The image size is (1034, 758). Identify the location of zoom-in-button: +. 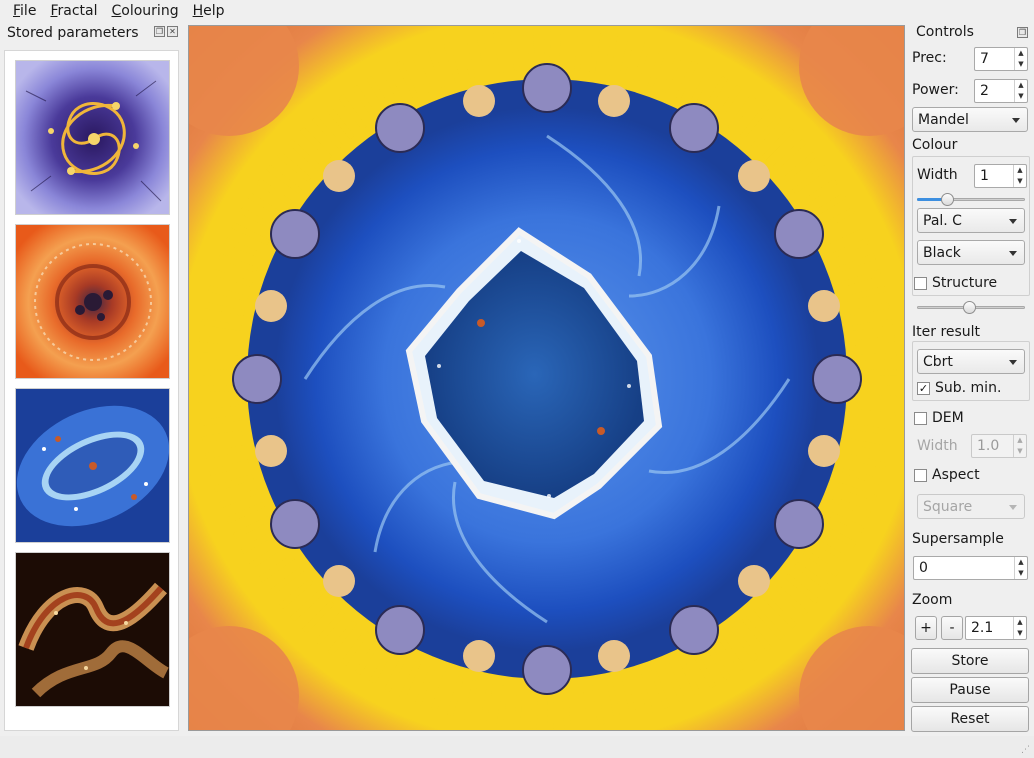
(926, 628).